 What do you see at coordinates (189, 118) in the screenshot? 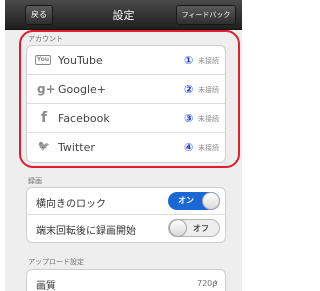
I see `annotation-number: ③` at bounding box center [189, 118].